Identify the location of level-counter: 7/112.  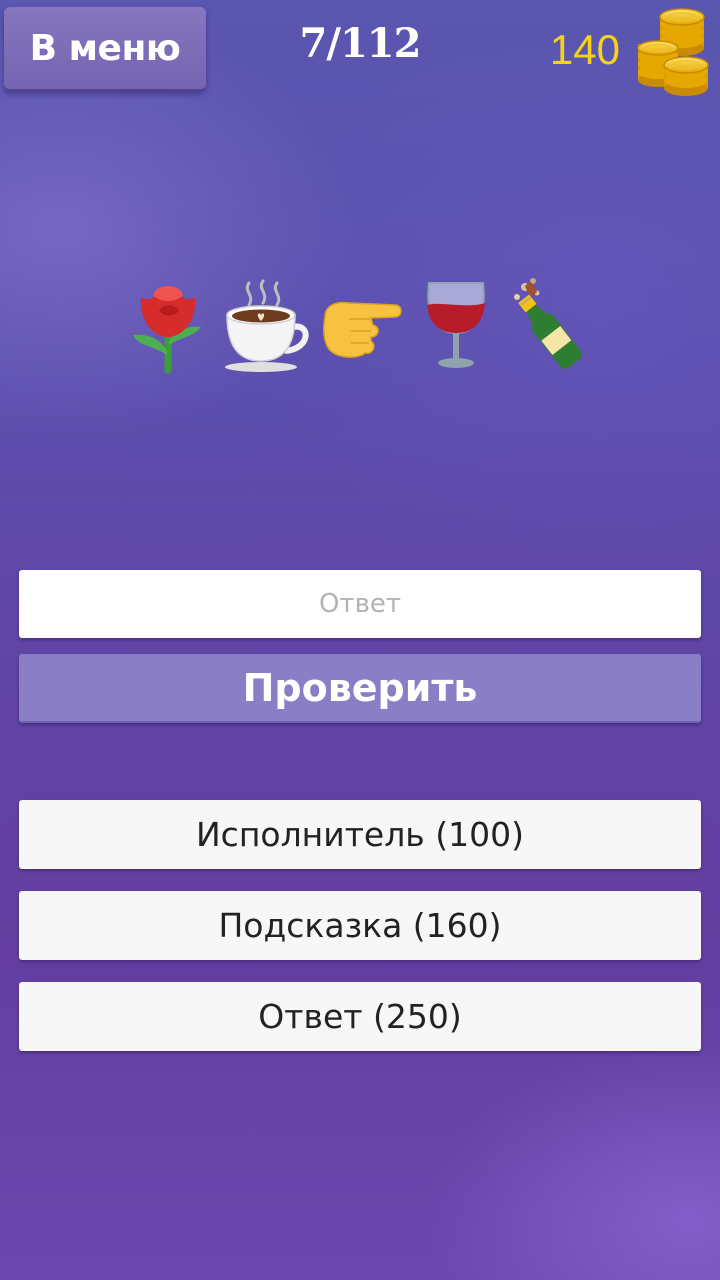
(360, 43).